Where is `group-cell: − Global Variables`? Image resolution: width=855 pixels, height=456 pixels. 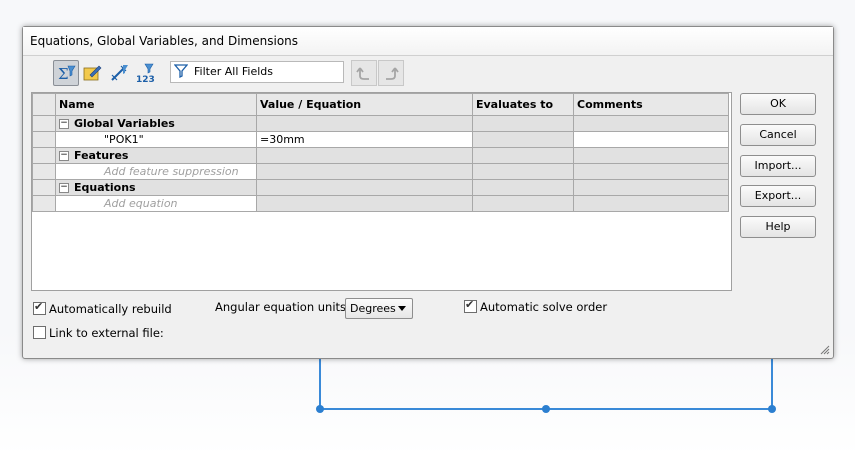
group-cell: − Global Variables is located at coordinates (156, 123).